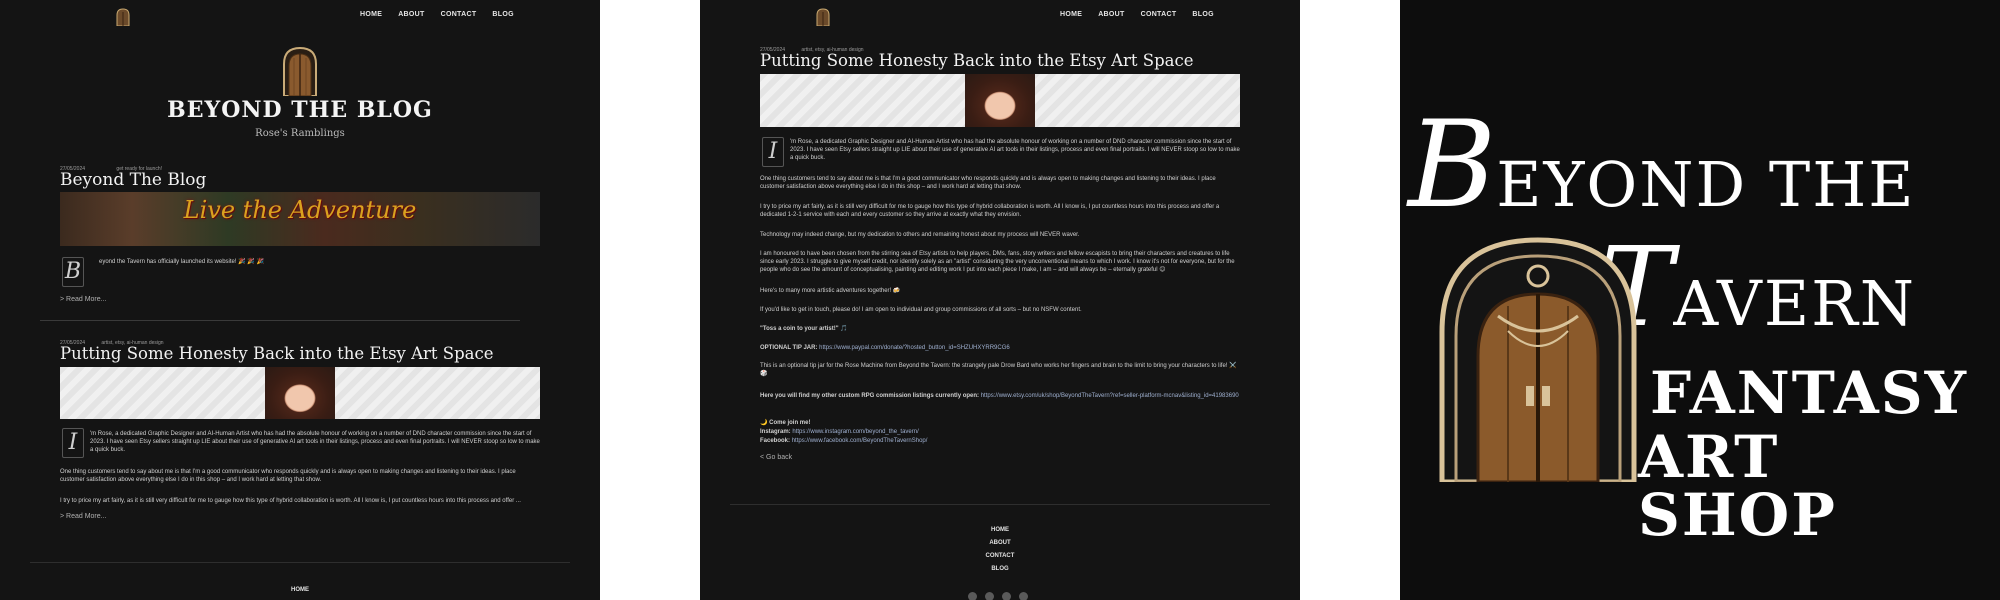 This screenshot has width=2000, height=600. What do you see at coordinates (776, 457) in the screenshot?
I see `go-back-link: < Go back` at bounding box center [776, 457].